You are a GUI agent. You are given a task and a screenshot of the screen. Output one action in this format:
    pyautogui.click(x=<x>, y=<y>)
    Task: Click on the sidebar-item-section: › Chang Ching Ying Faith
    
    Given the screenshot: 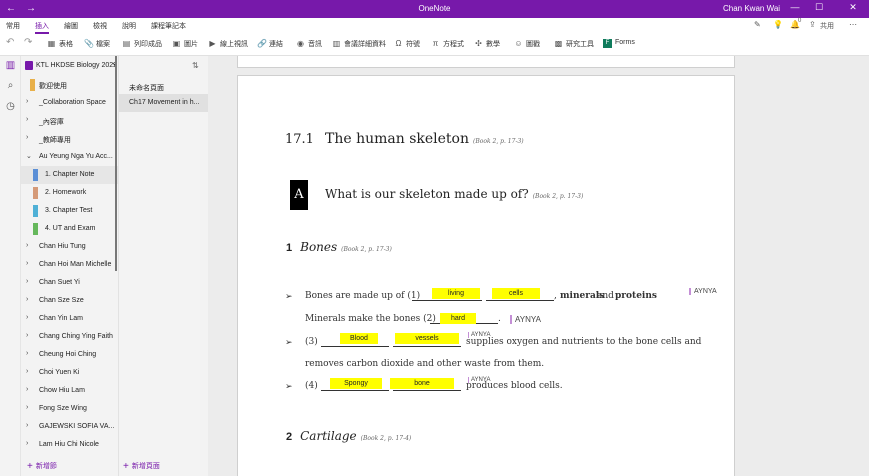 What is the action you would take?
    pyautogui.click(x=69, y=337)
    